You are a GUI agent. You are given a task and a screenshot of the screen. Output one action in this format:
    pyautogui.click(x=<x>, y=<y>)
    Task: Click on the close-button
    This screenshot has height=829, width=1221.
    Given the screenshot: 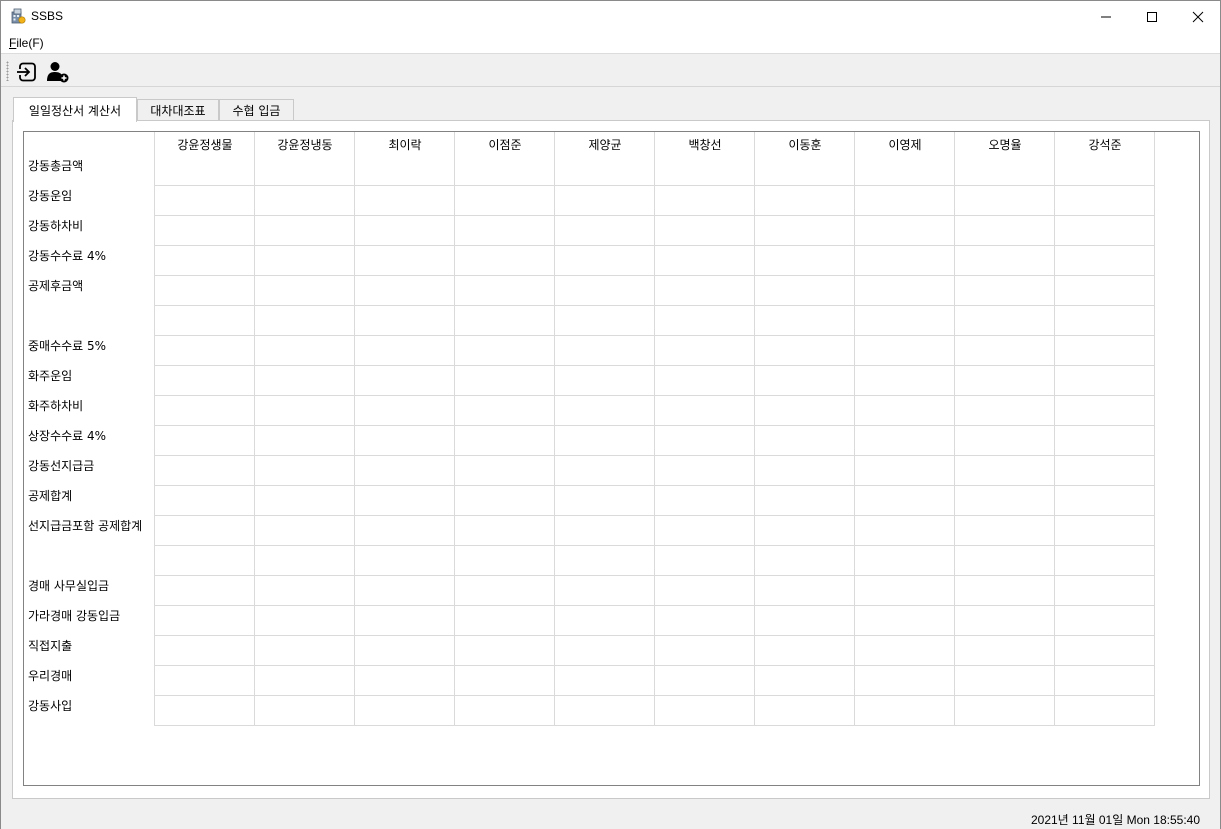 What is the action you would take?
    pyautogui.click(x=1198, y=16)
    